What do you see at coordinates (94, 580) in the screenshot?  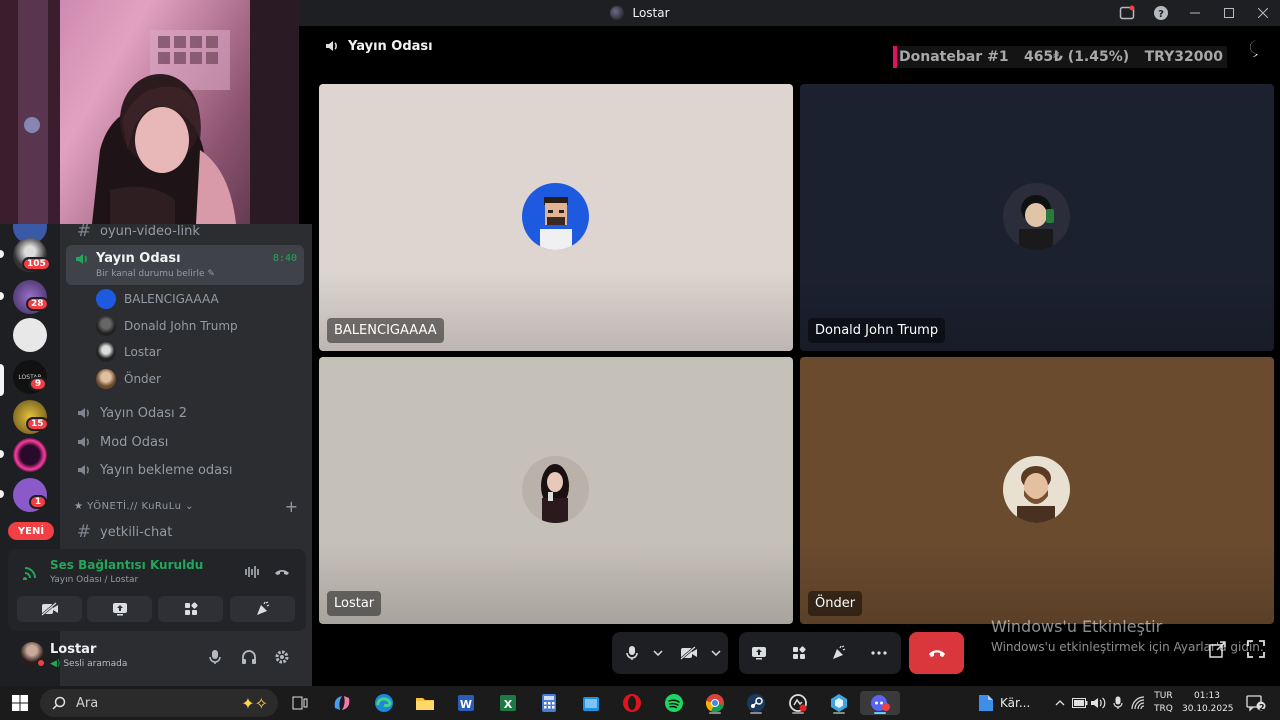 I see `voice-status-subtitle: Yayın Odası / Lostar` at bounding box center [94, 580].